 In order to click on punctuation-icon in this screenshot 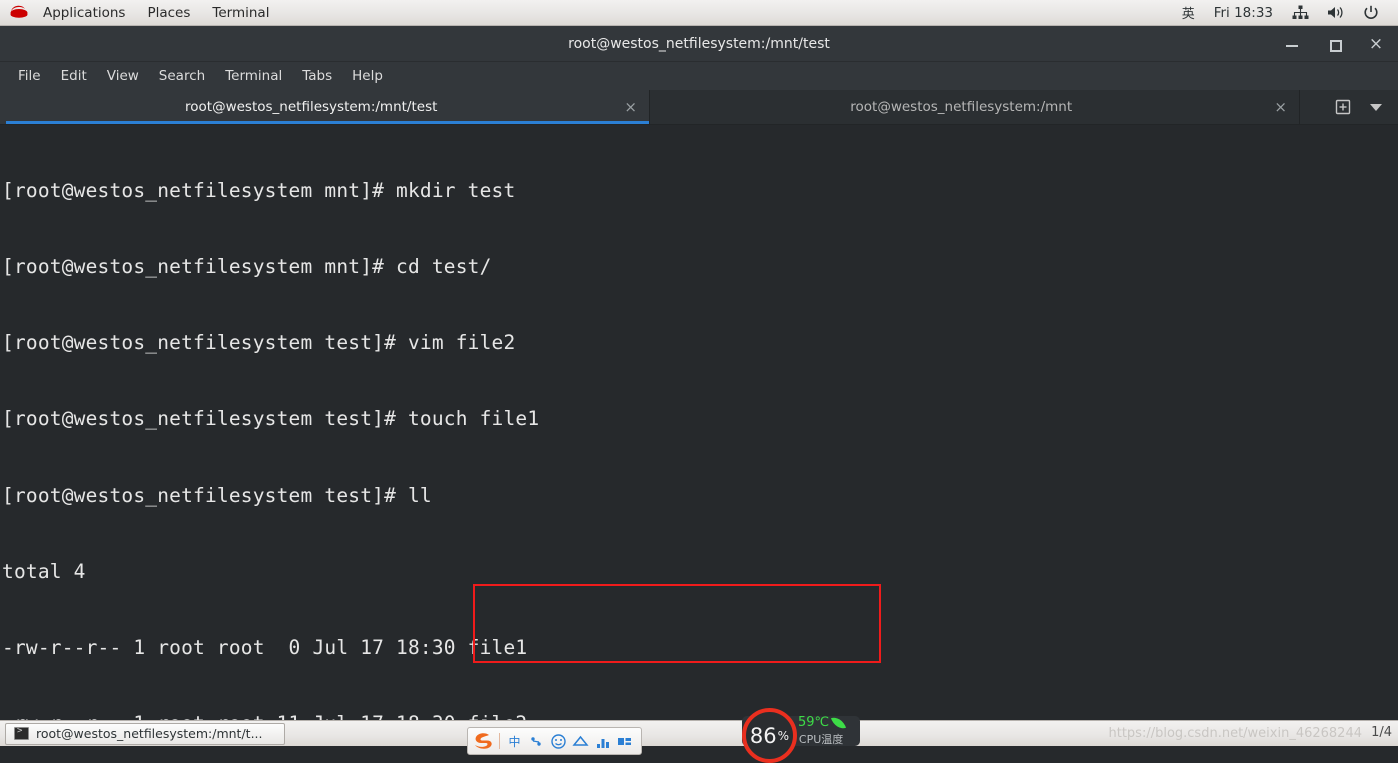, I will do `click(536, 741)`.